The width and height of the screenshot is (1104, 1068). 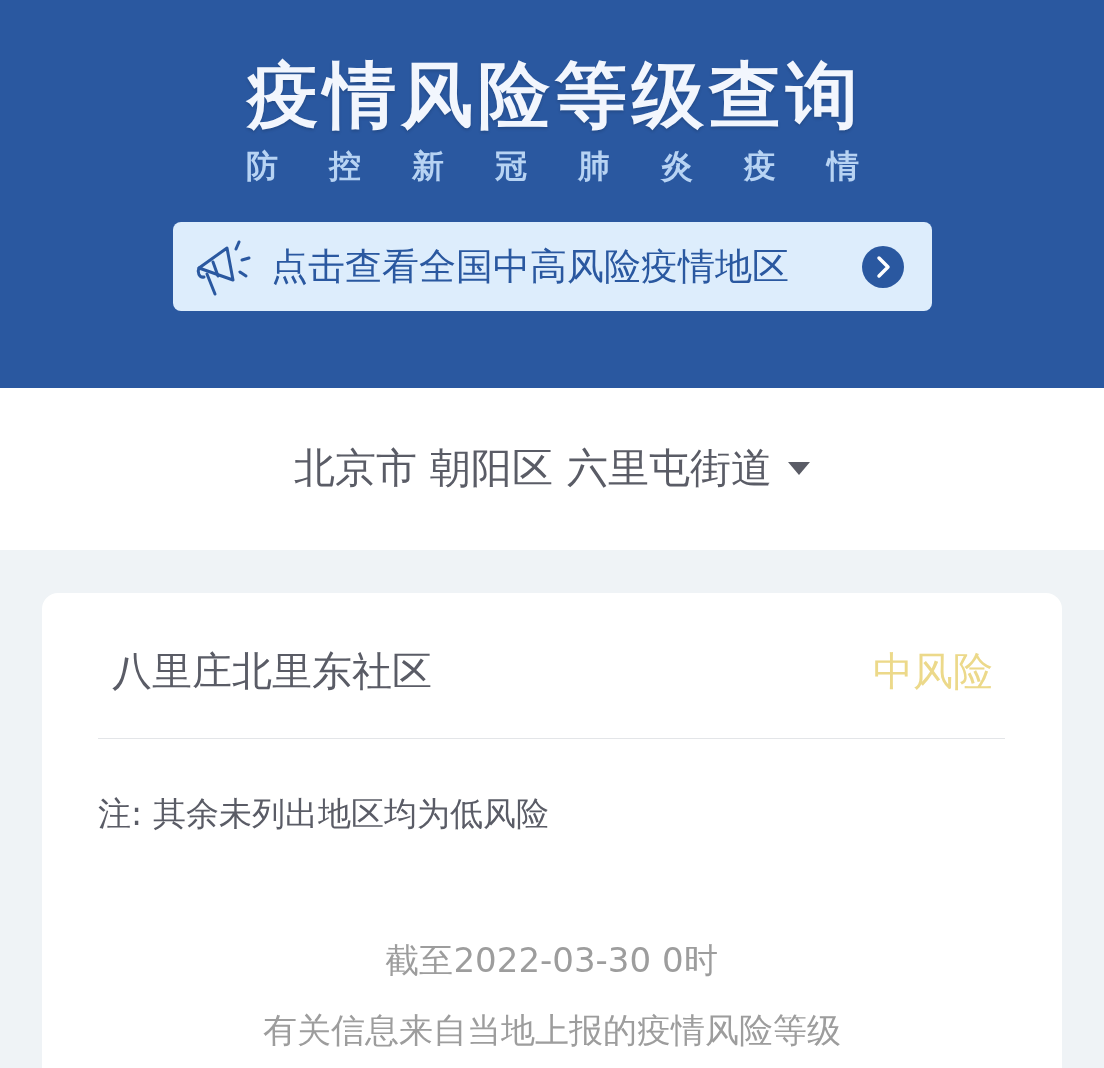 What do you see at coordinates (552, 469) in the screenshot?
I see `location-dropdown: 北京市 朝阳区 六里屯街道` at bounding box center [552, 469].